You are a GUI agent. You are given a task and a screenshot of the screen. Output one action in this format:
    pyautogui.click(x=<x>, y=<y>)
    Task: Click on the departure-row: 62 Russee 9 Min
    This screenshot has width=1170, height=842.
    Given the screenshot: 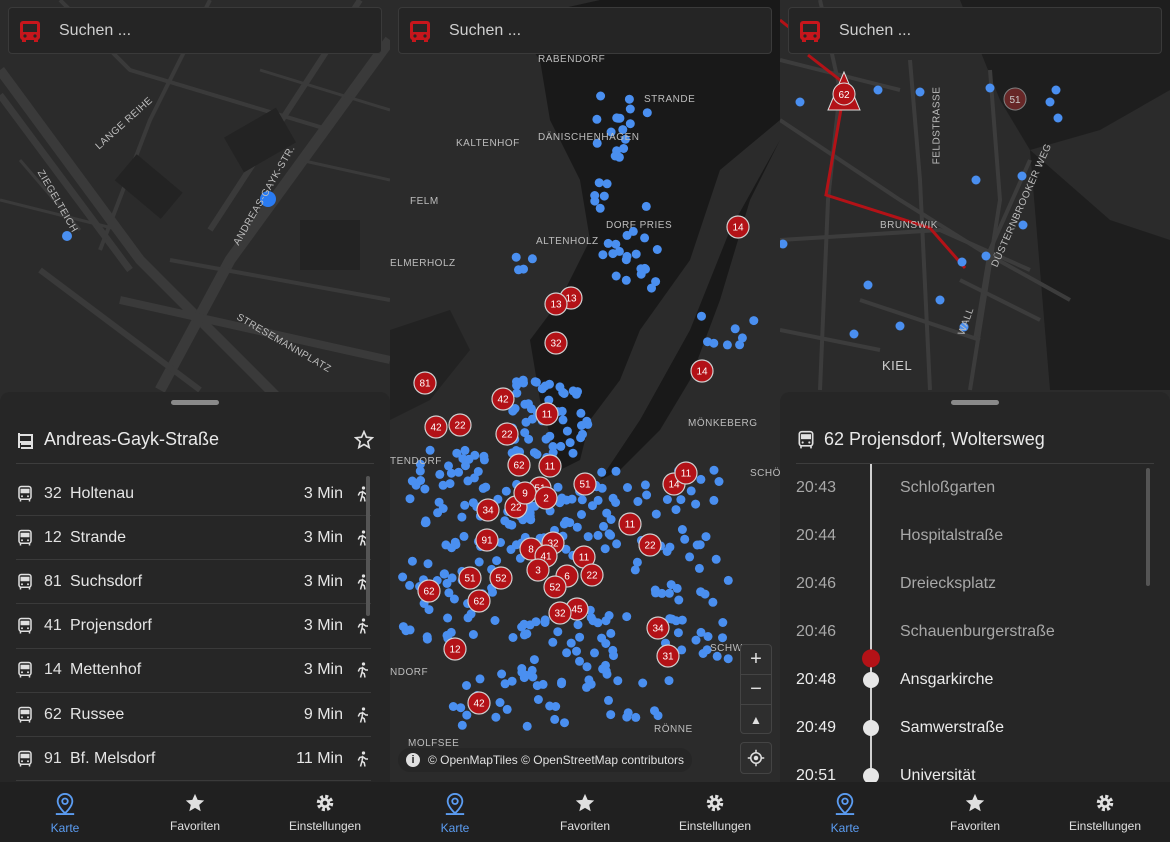 What is the action you would take?
    pyautogui.click(x=193, y=715)
    